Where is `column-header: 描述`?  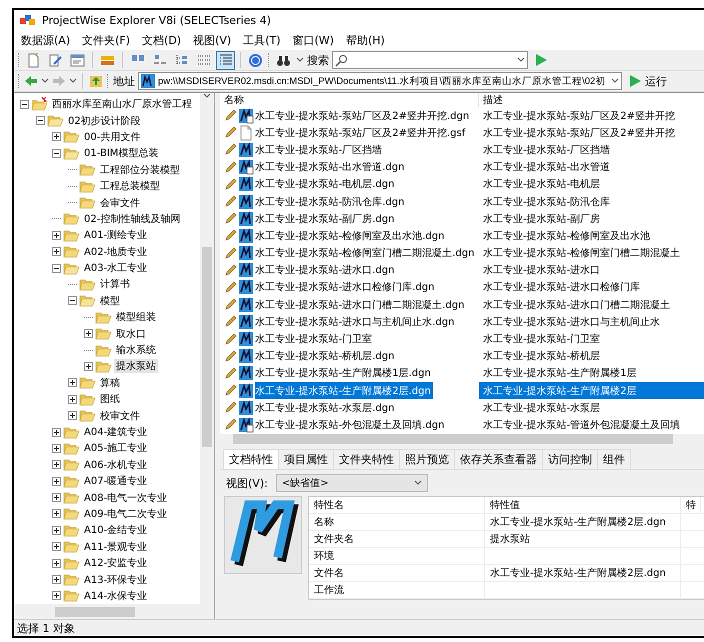
column-header: 描述 is located at coordinates (591, 100).